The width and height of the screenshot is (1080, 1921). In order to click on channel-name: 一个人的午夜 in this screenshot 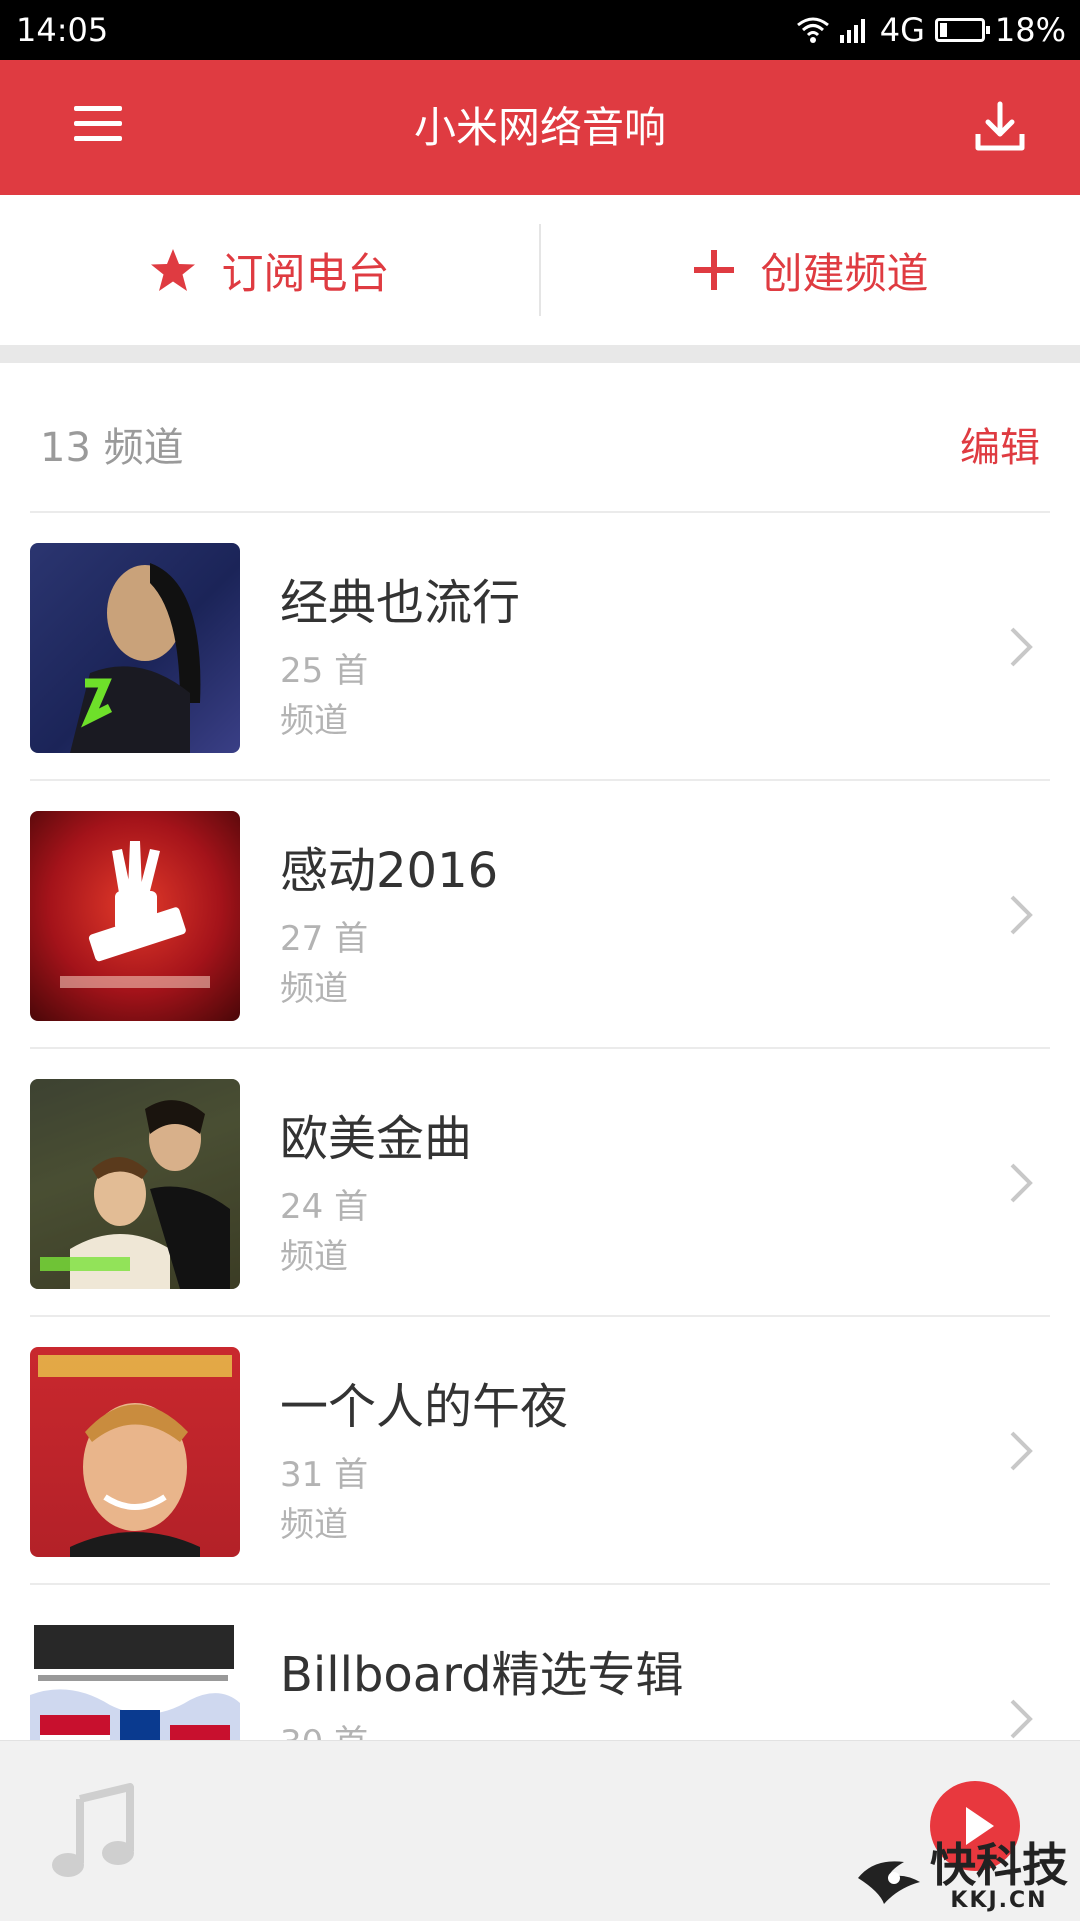, I will do `click(424, 1407)`.